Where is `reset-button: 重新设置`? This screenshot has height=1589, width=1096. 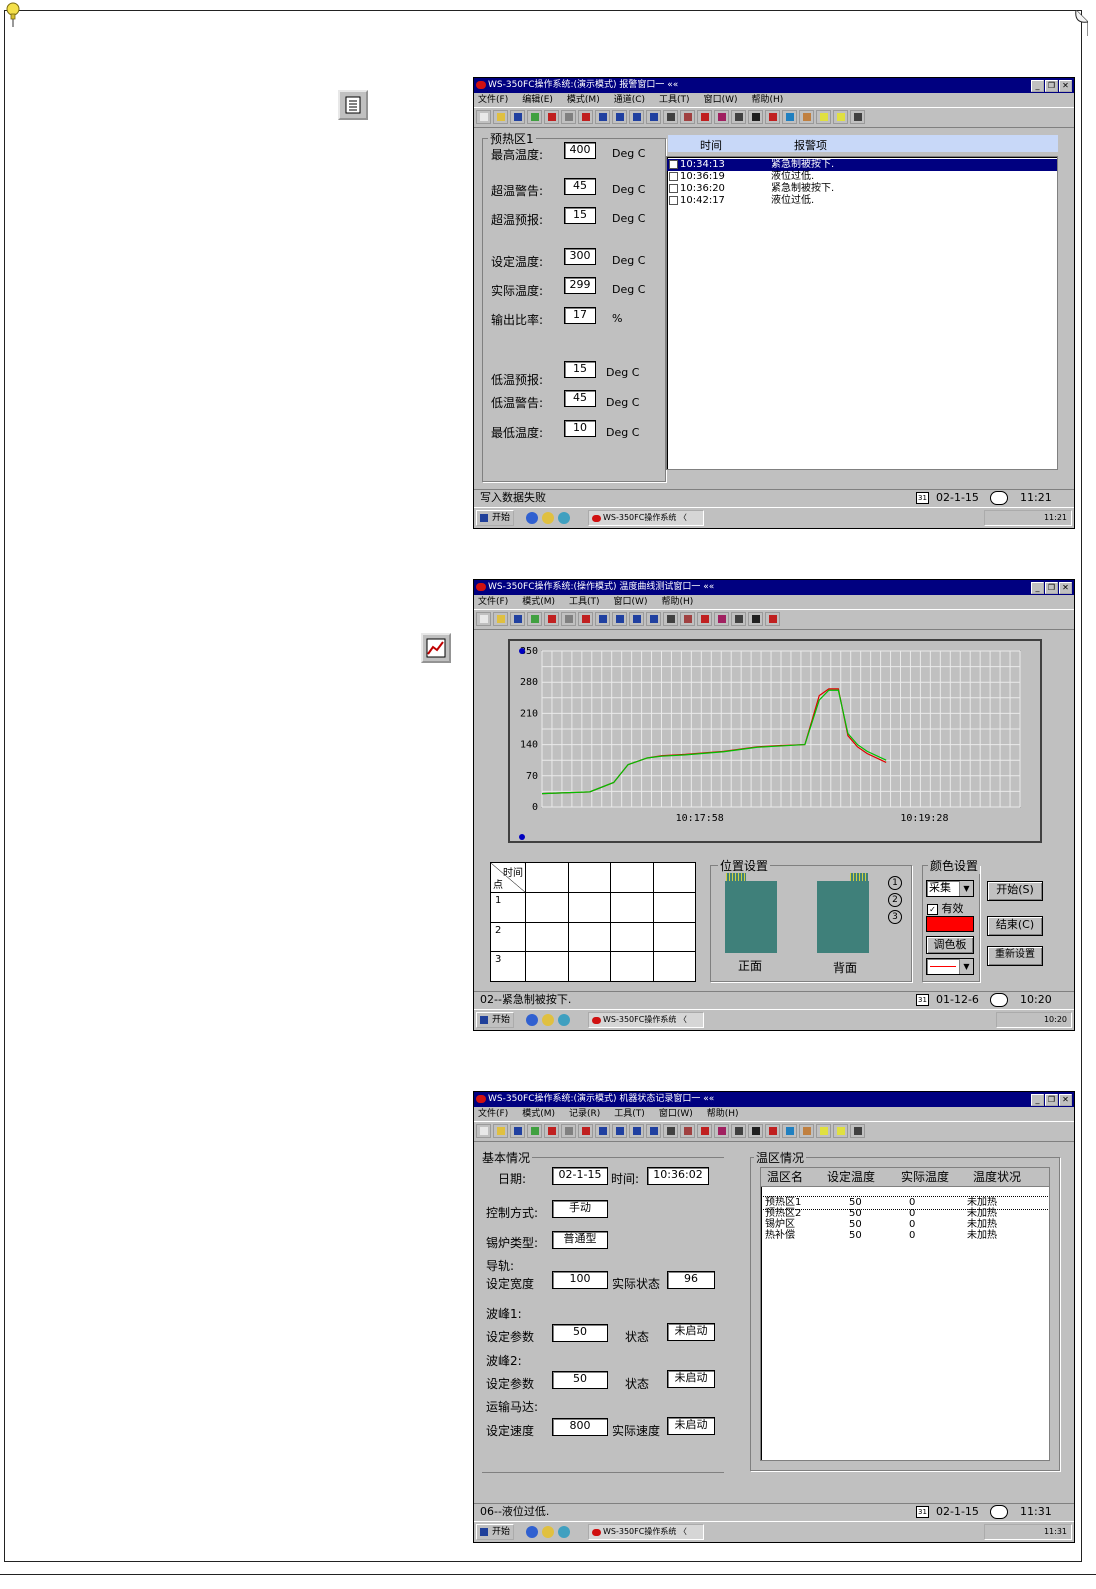 reset-button: 重新设置 is located at coordinates (1015, 956).